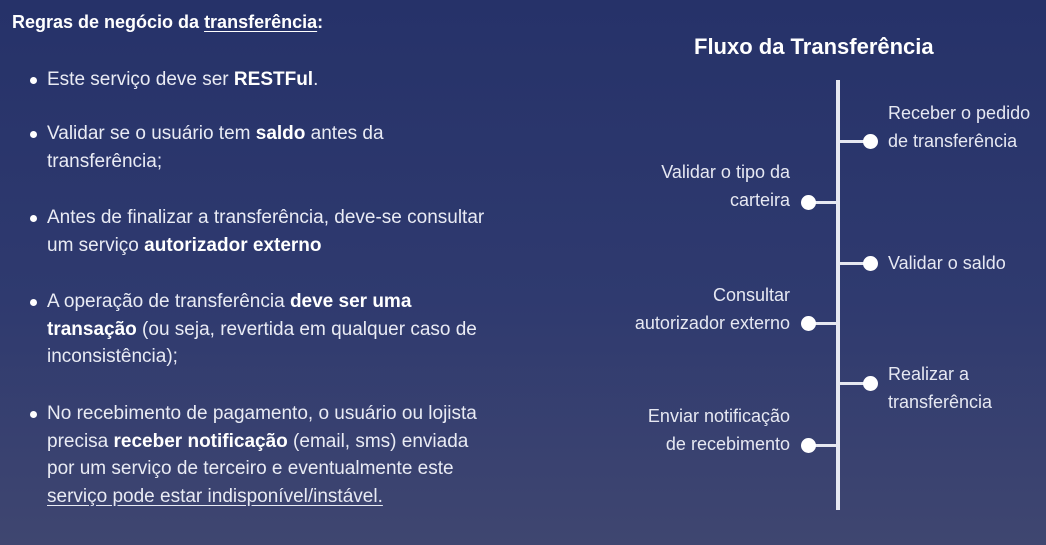 This screenshot has height=545, width=1046. Describe the element at coordinates (940, 388) in the screenshot. I see `flow-step-label: Realizar a transferência` at that location.